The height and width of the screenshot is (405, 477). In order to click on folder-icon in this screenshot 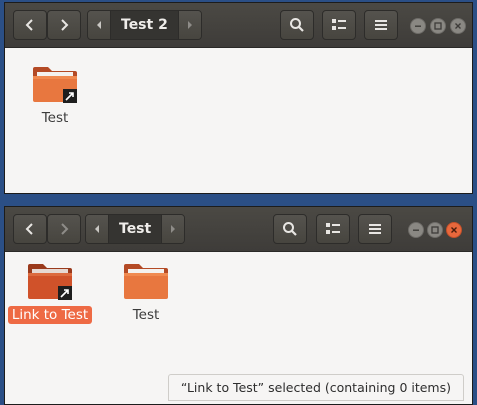, I will do `click(146, 281)`.